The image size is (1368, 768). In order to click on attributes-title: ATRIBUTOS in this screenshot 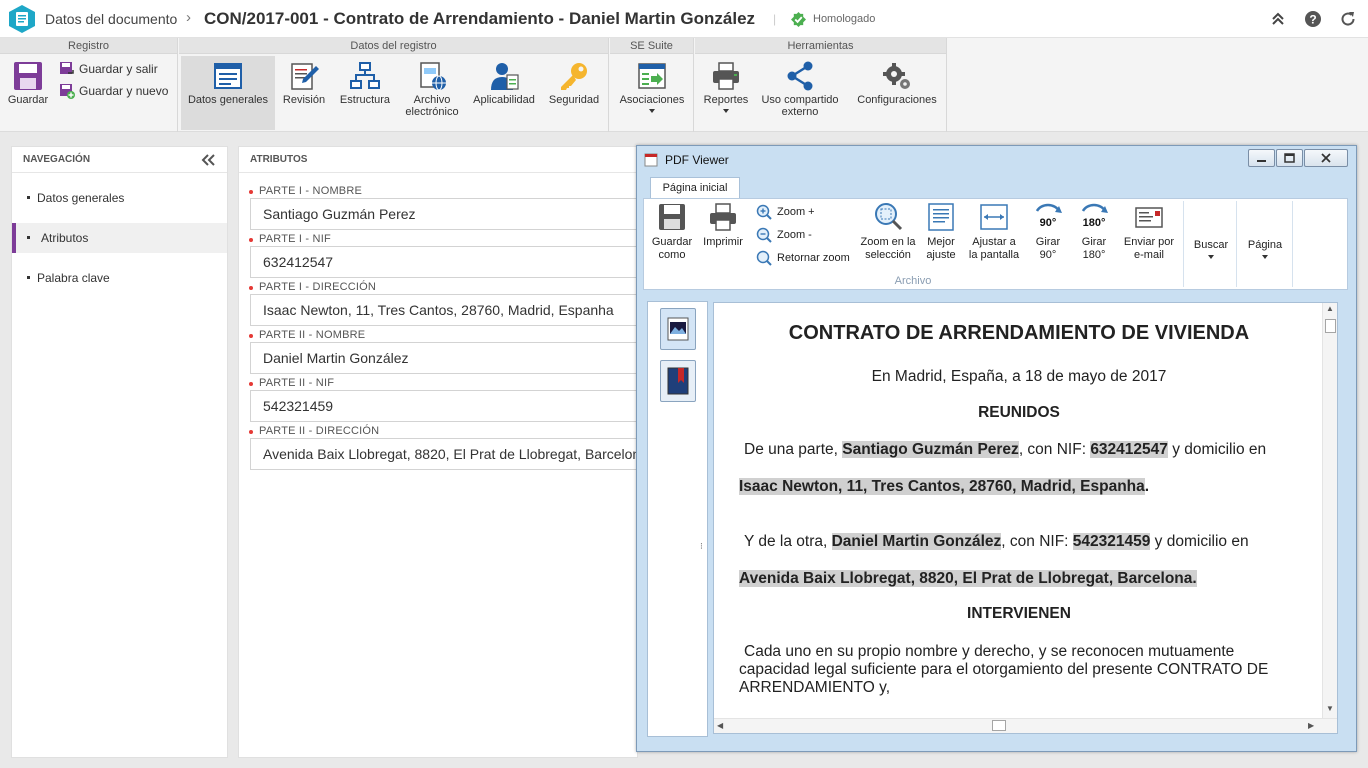, I will do `click(438, 160)`.